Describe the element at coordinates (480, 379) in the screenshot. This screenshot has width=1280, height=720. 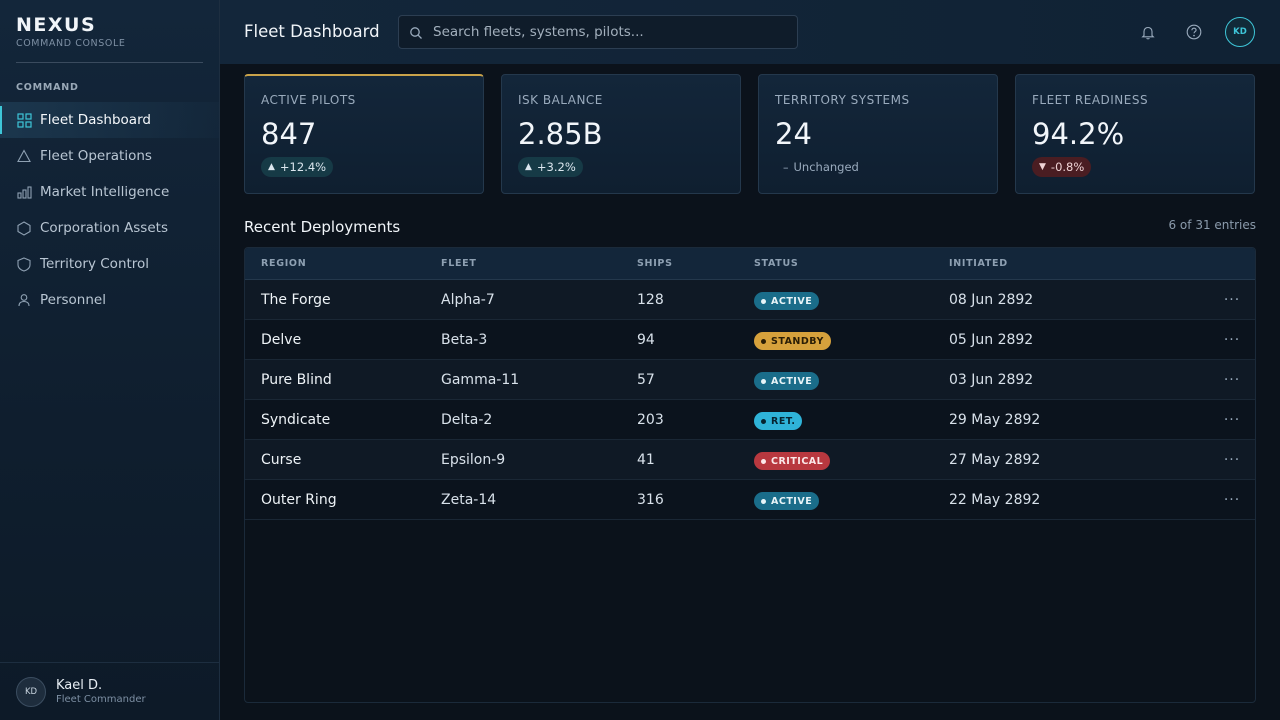
I see `cell-fleet: Gamma-11` at that location.